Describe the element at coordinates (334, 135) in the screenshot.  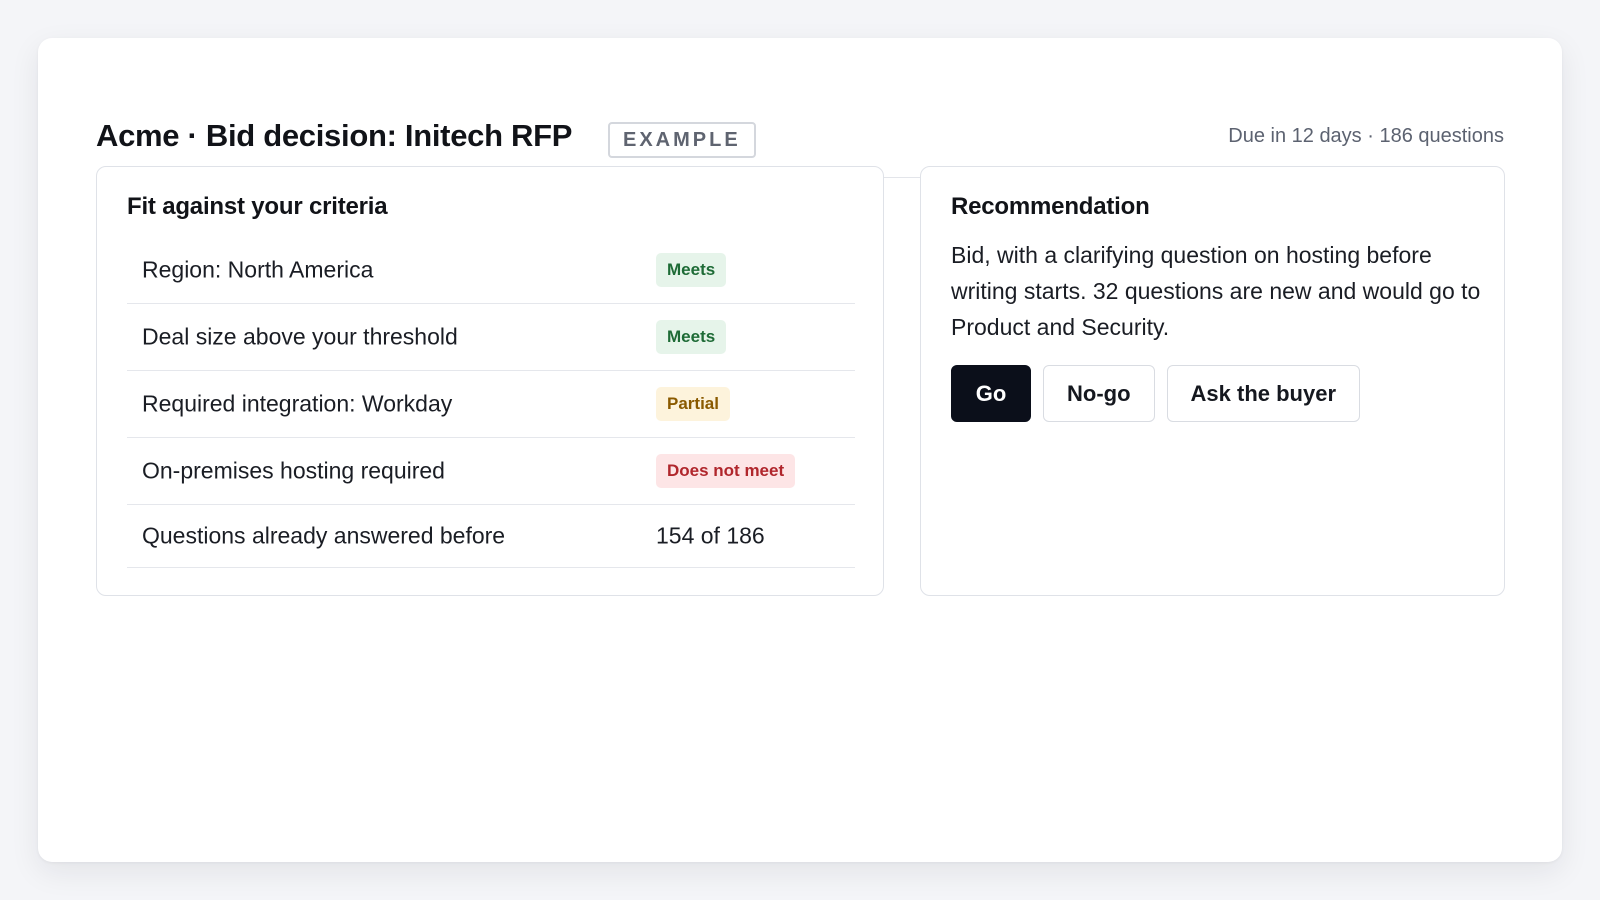
I see `page-title: Acme · Bid decision: Initech RFP` at that location.